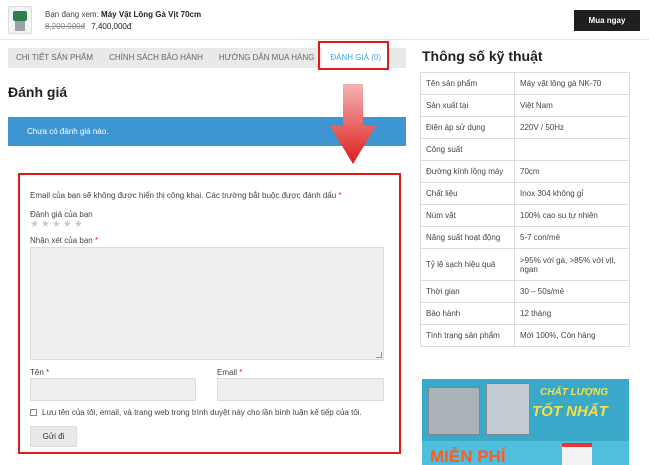 The image size is (649, 465). I want to click on table-row: Tình trạng sản phẩm Mới 100%, Còn hàng, so click(525, 335).